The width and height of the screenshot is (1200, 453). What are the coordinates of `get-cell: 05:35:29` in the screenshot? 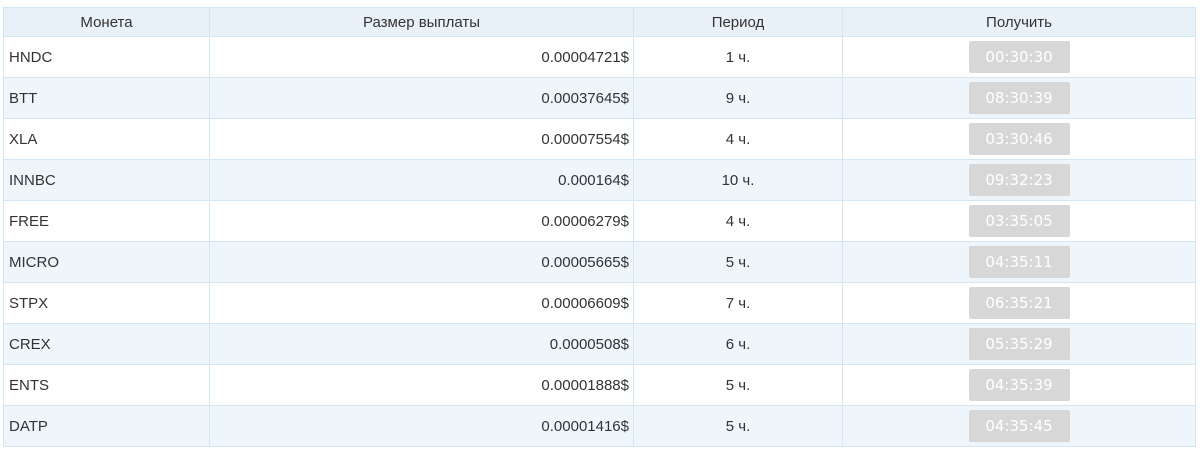 It's located at (1019, 344).